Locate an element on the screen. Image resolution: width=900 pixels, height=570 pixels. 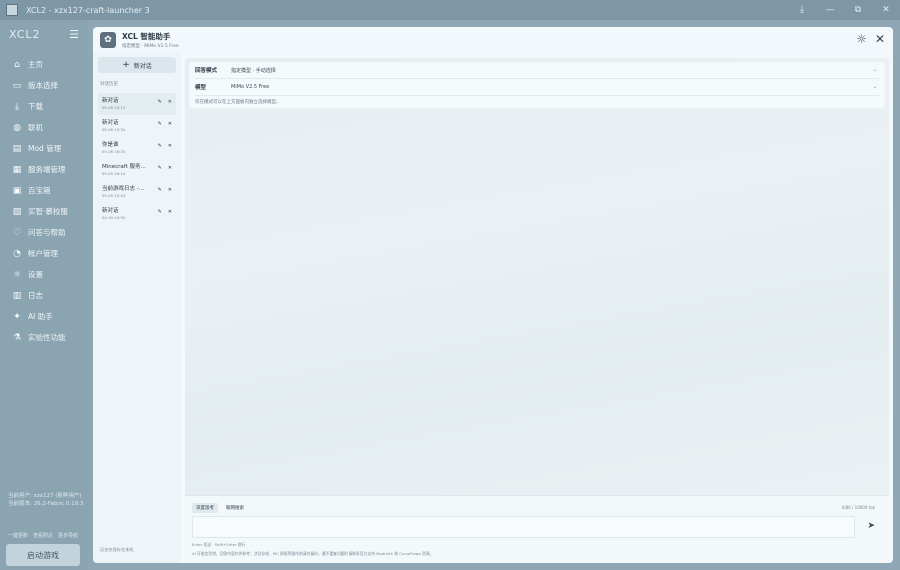
model-select: 模型 MiMo V2.5 Free ⌄ is located at coordinates (537, 87).